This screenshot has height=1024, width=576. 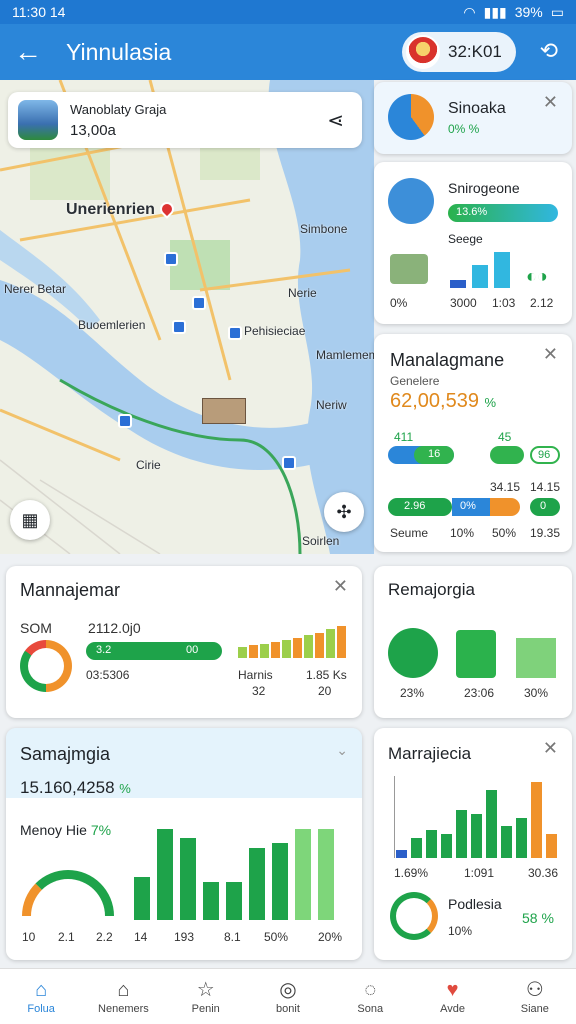 What do you see at coordinates (411, 873) in the screenshot?
I see `axis-label: 1.69%` at bounding box center [411, 873].